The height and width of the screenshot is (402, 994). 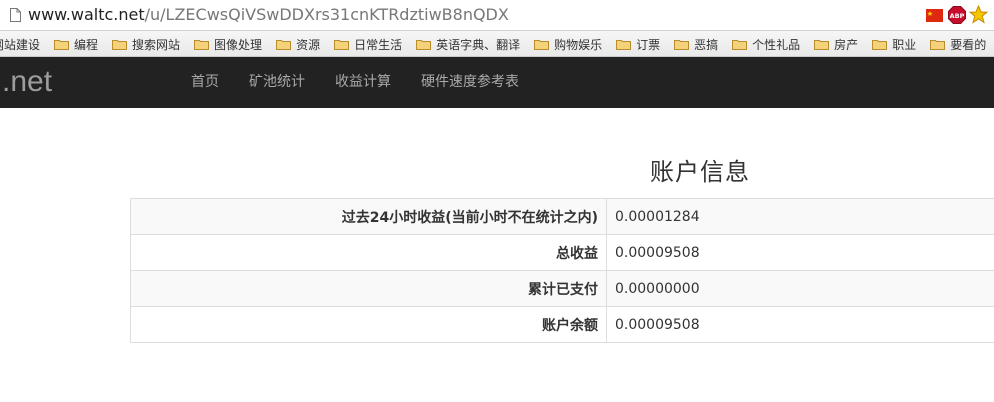 I want to click on bookmark-label: 恶搞, so click(x=706, y=44).